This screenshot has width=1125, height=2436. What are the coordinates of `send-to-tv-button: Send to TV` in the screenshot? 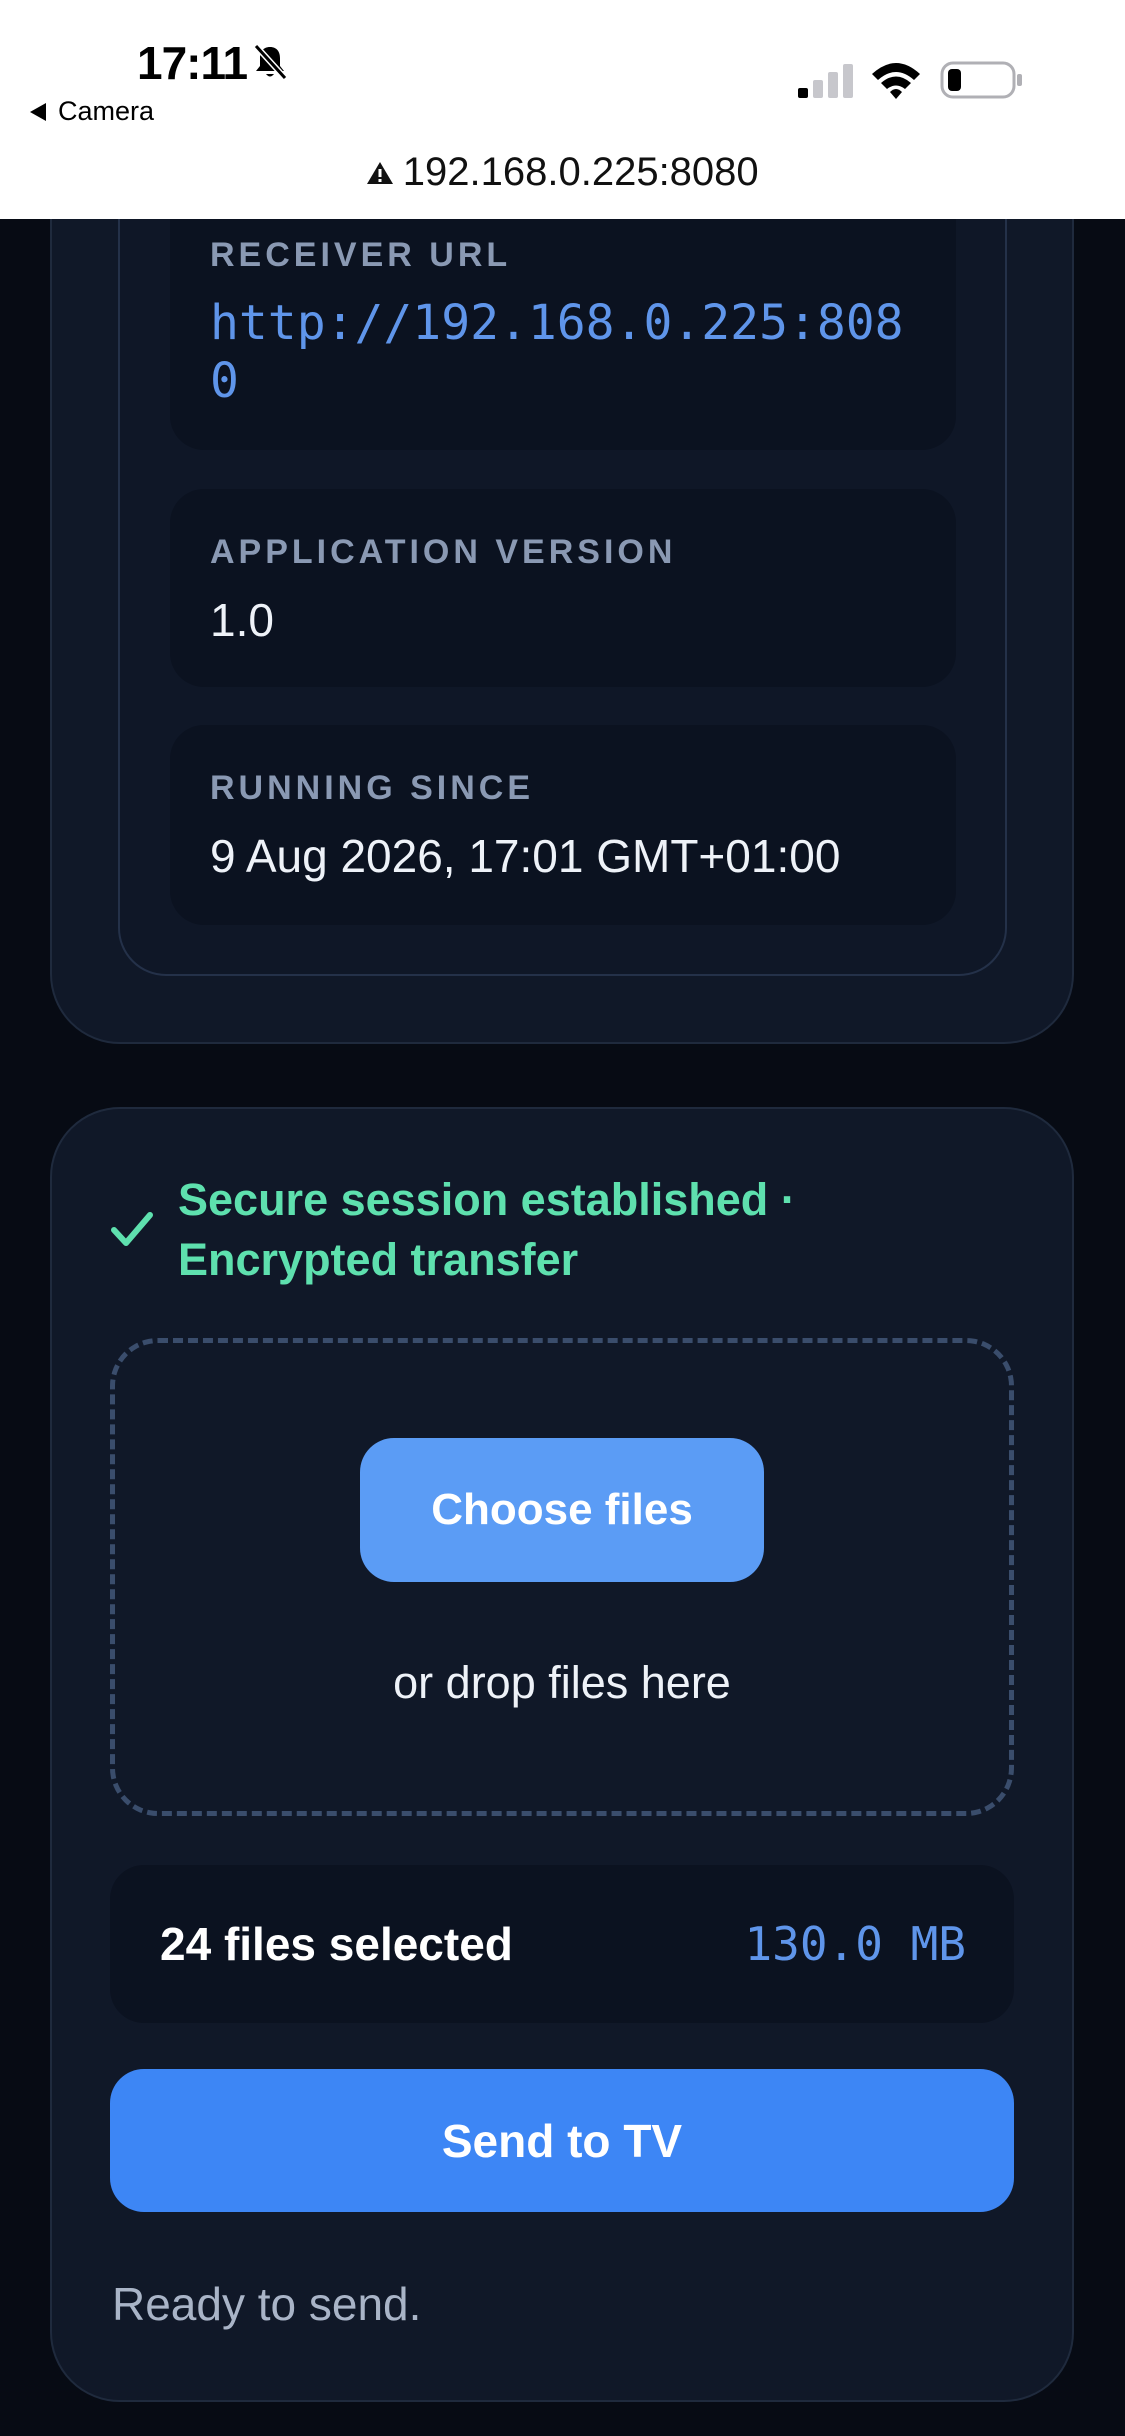 It's located at (562, 2140).